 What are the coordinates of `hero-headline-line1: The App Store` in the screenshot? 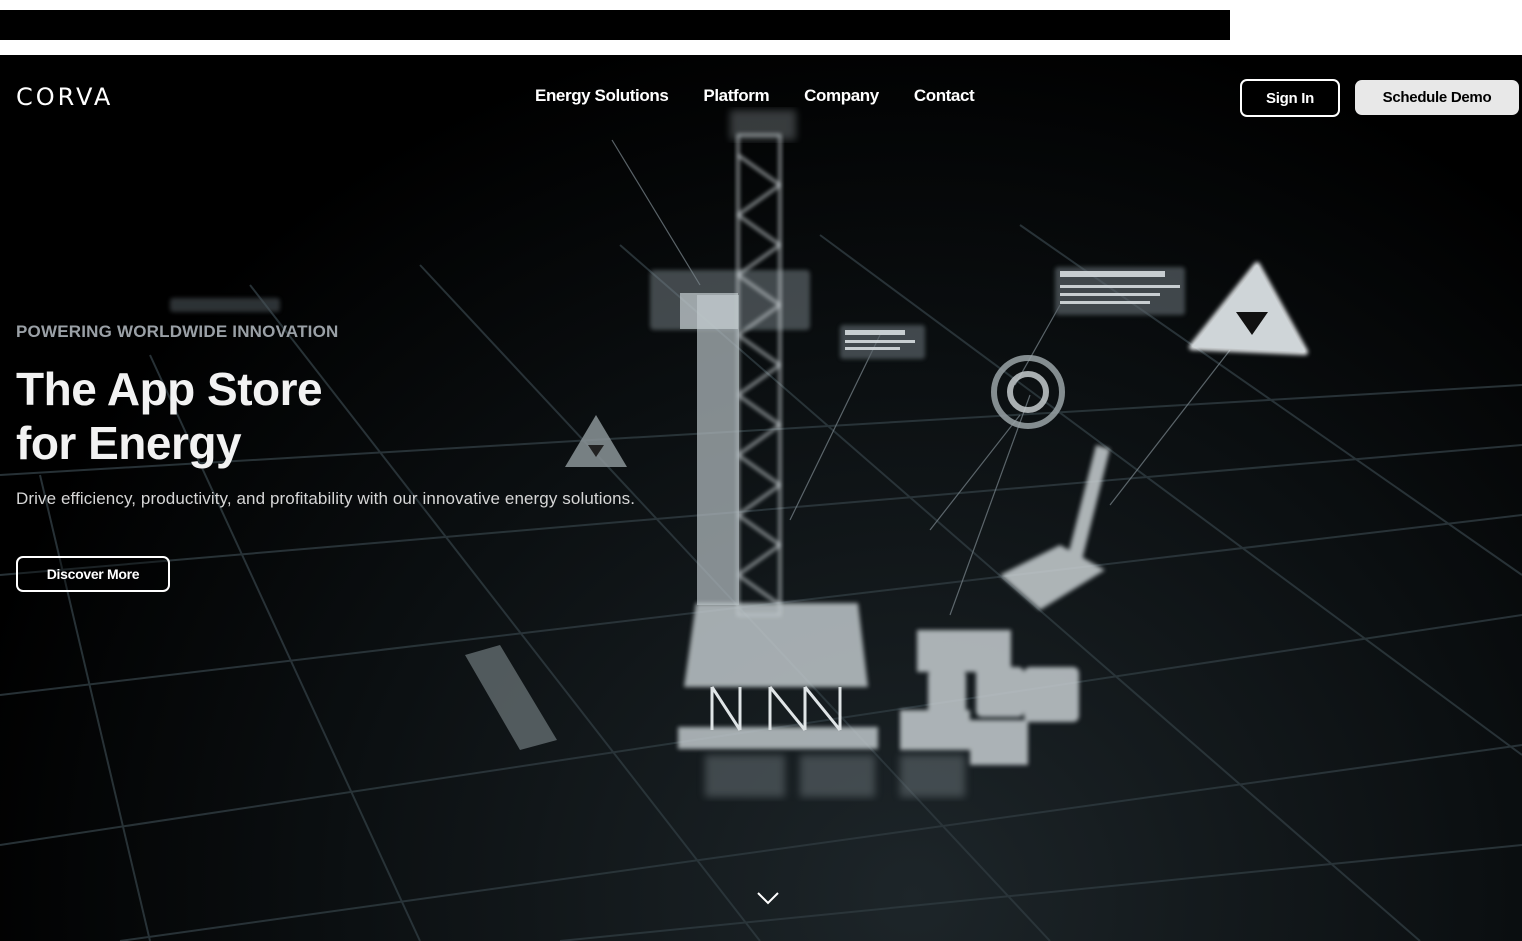 It's located at (169, 389).